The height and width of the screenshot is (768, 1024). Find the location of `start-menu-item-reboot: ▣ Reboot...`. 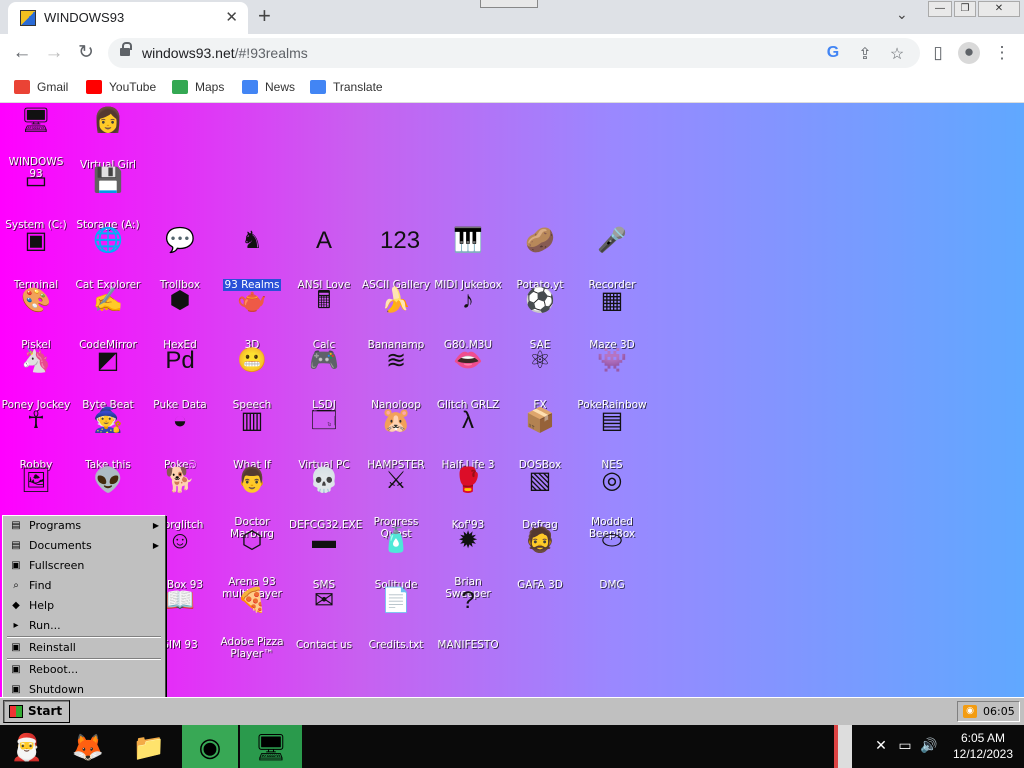

start-menu-item-reboot: ▣ Reboot... is located at coordinates (84, 670).